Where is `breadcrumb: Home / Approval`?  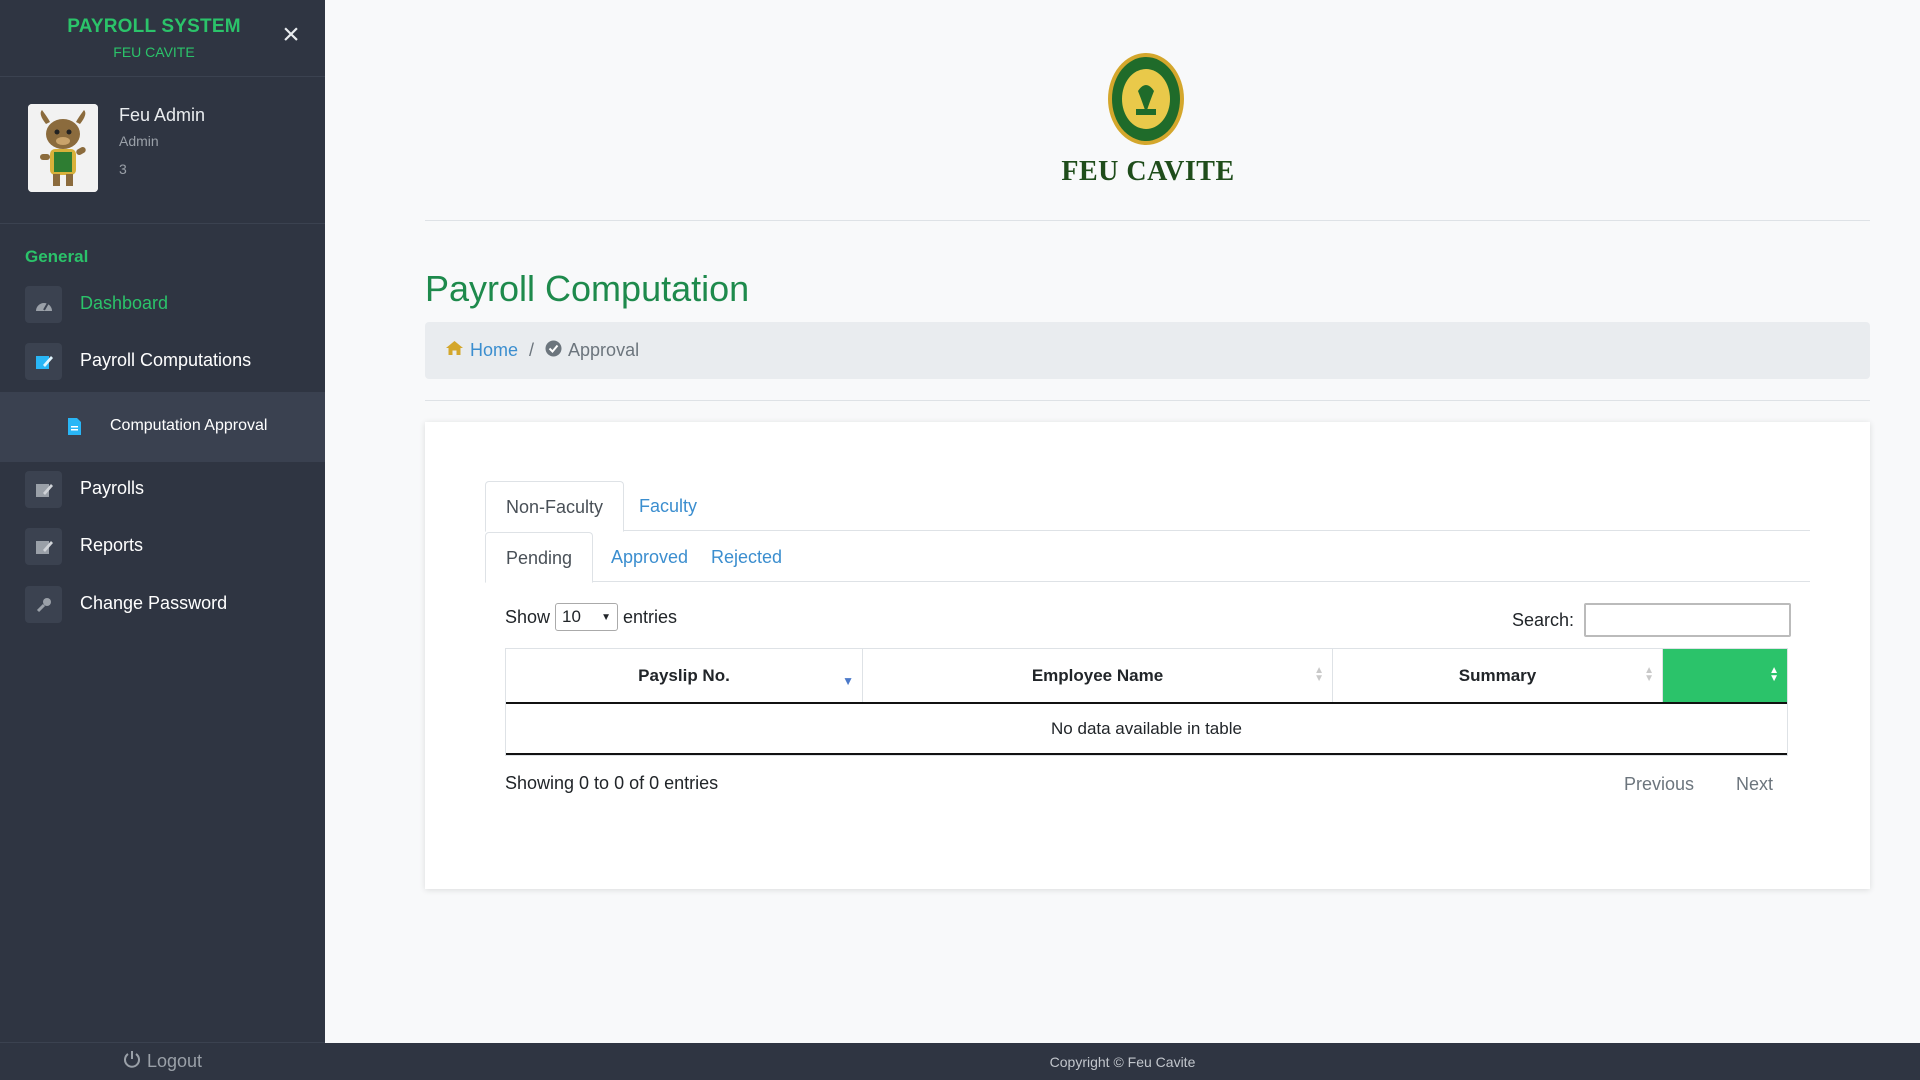
breadcrumb: Home / Approval is located at coordinates (1147, 350).